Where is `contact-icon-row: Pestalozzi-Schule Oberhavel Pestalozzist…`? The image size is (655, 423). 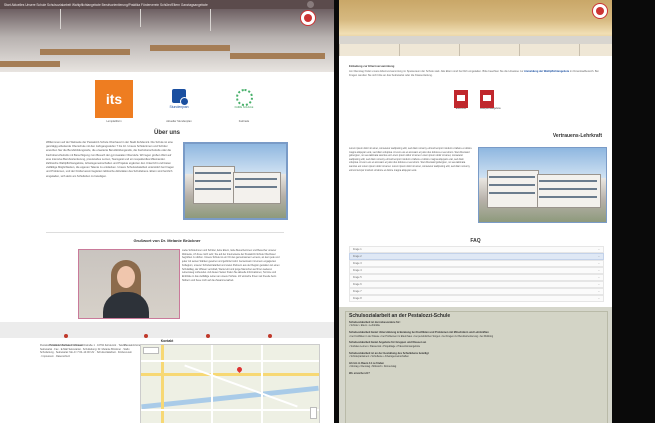 contact-icon-row: Pestalozzi-Schule Oberhavel Pestalozzist… is located at coordinates (167, 334).